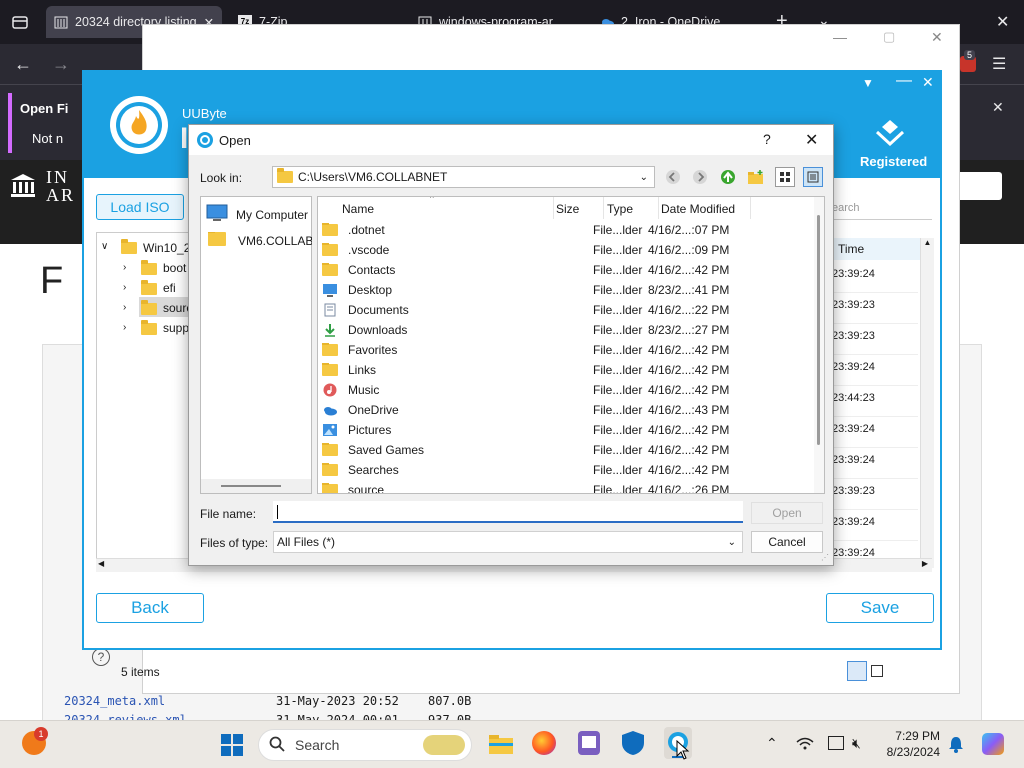  Describe the element at coordinates (787, 542) in the screenshot. I see `cancel-button: Cancel` at that location.